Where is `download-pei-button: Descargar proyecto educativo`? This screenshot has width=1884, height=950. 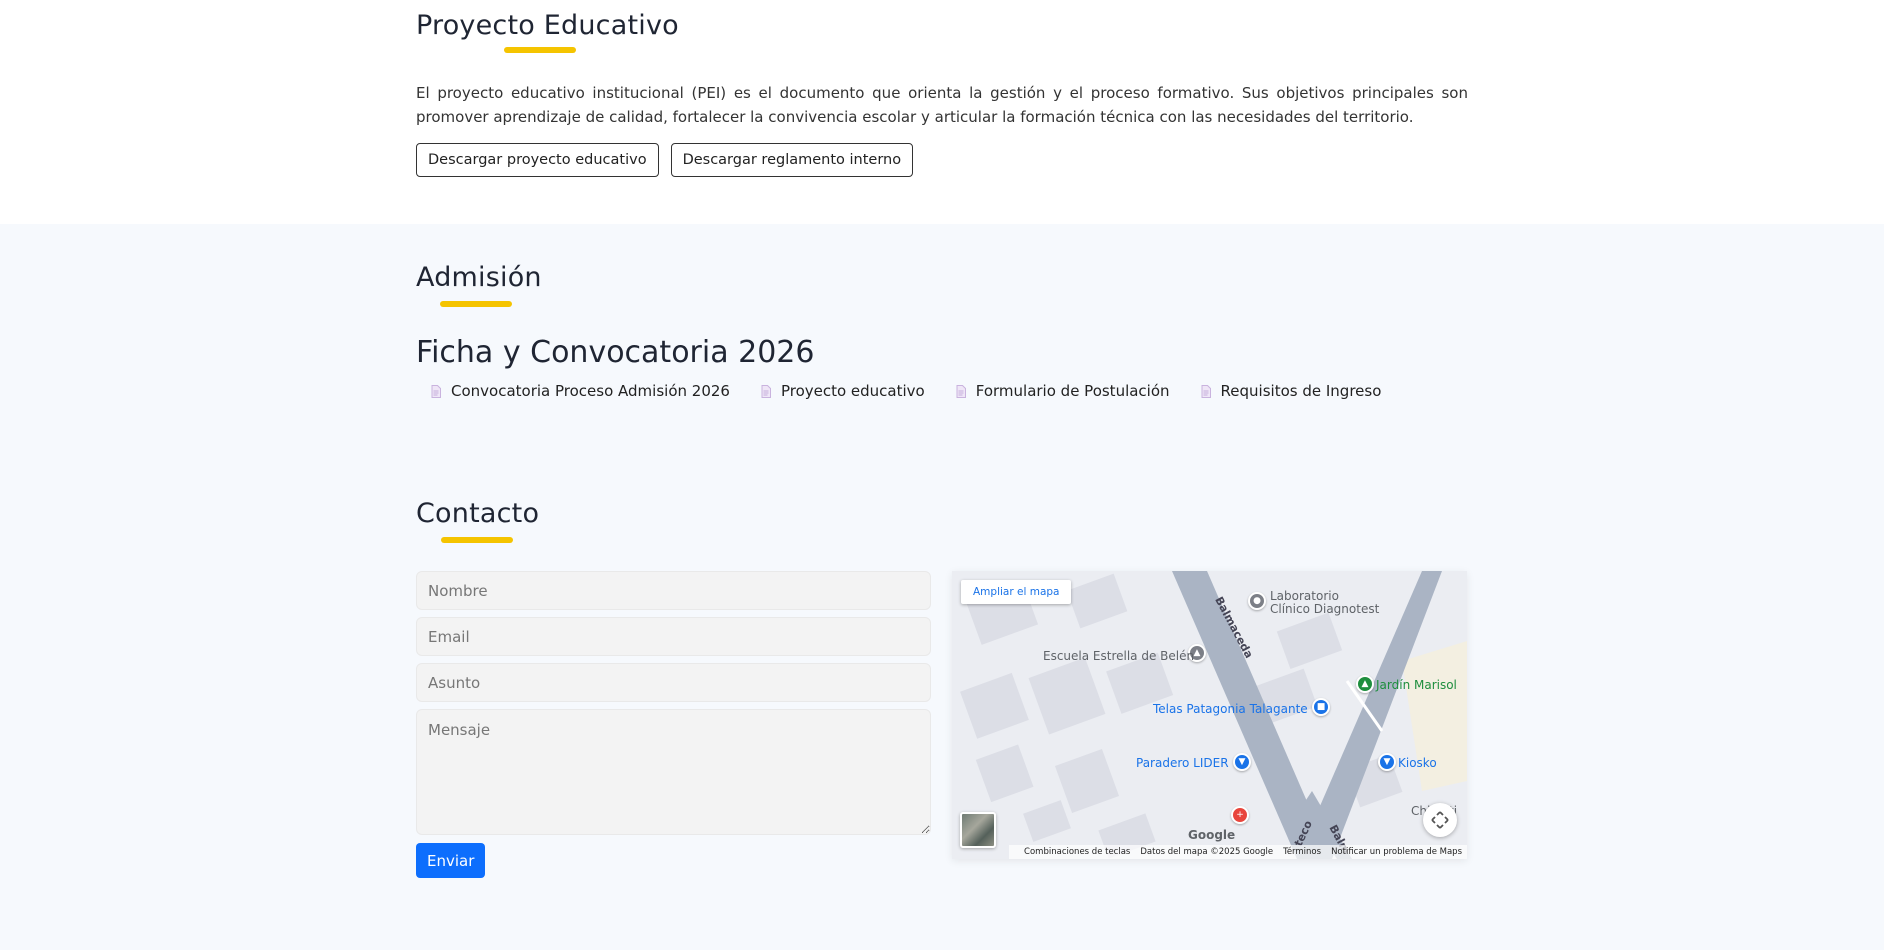 download-pei-button: Descargar proyecto educativo is located at coordinates (537, 160).